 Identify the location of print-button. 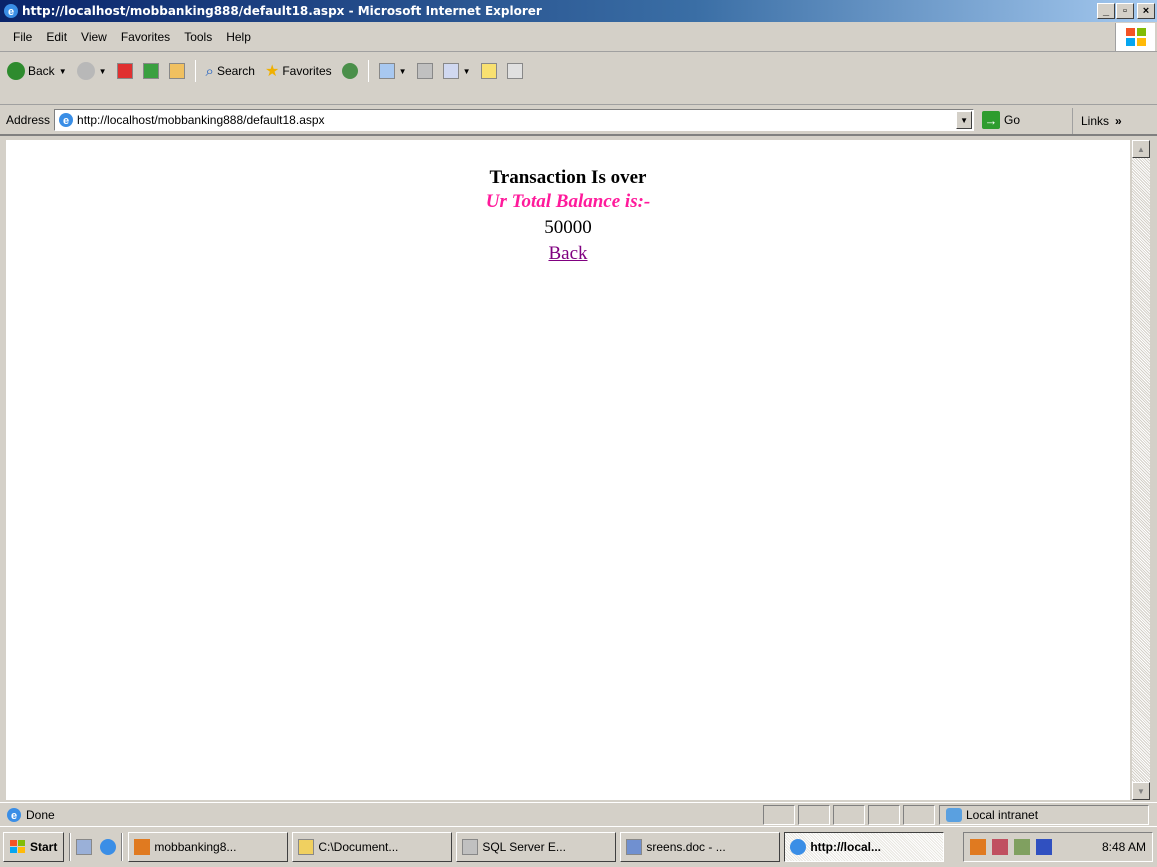
(425, 71).